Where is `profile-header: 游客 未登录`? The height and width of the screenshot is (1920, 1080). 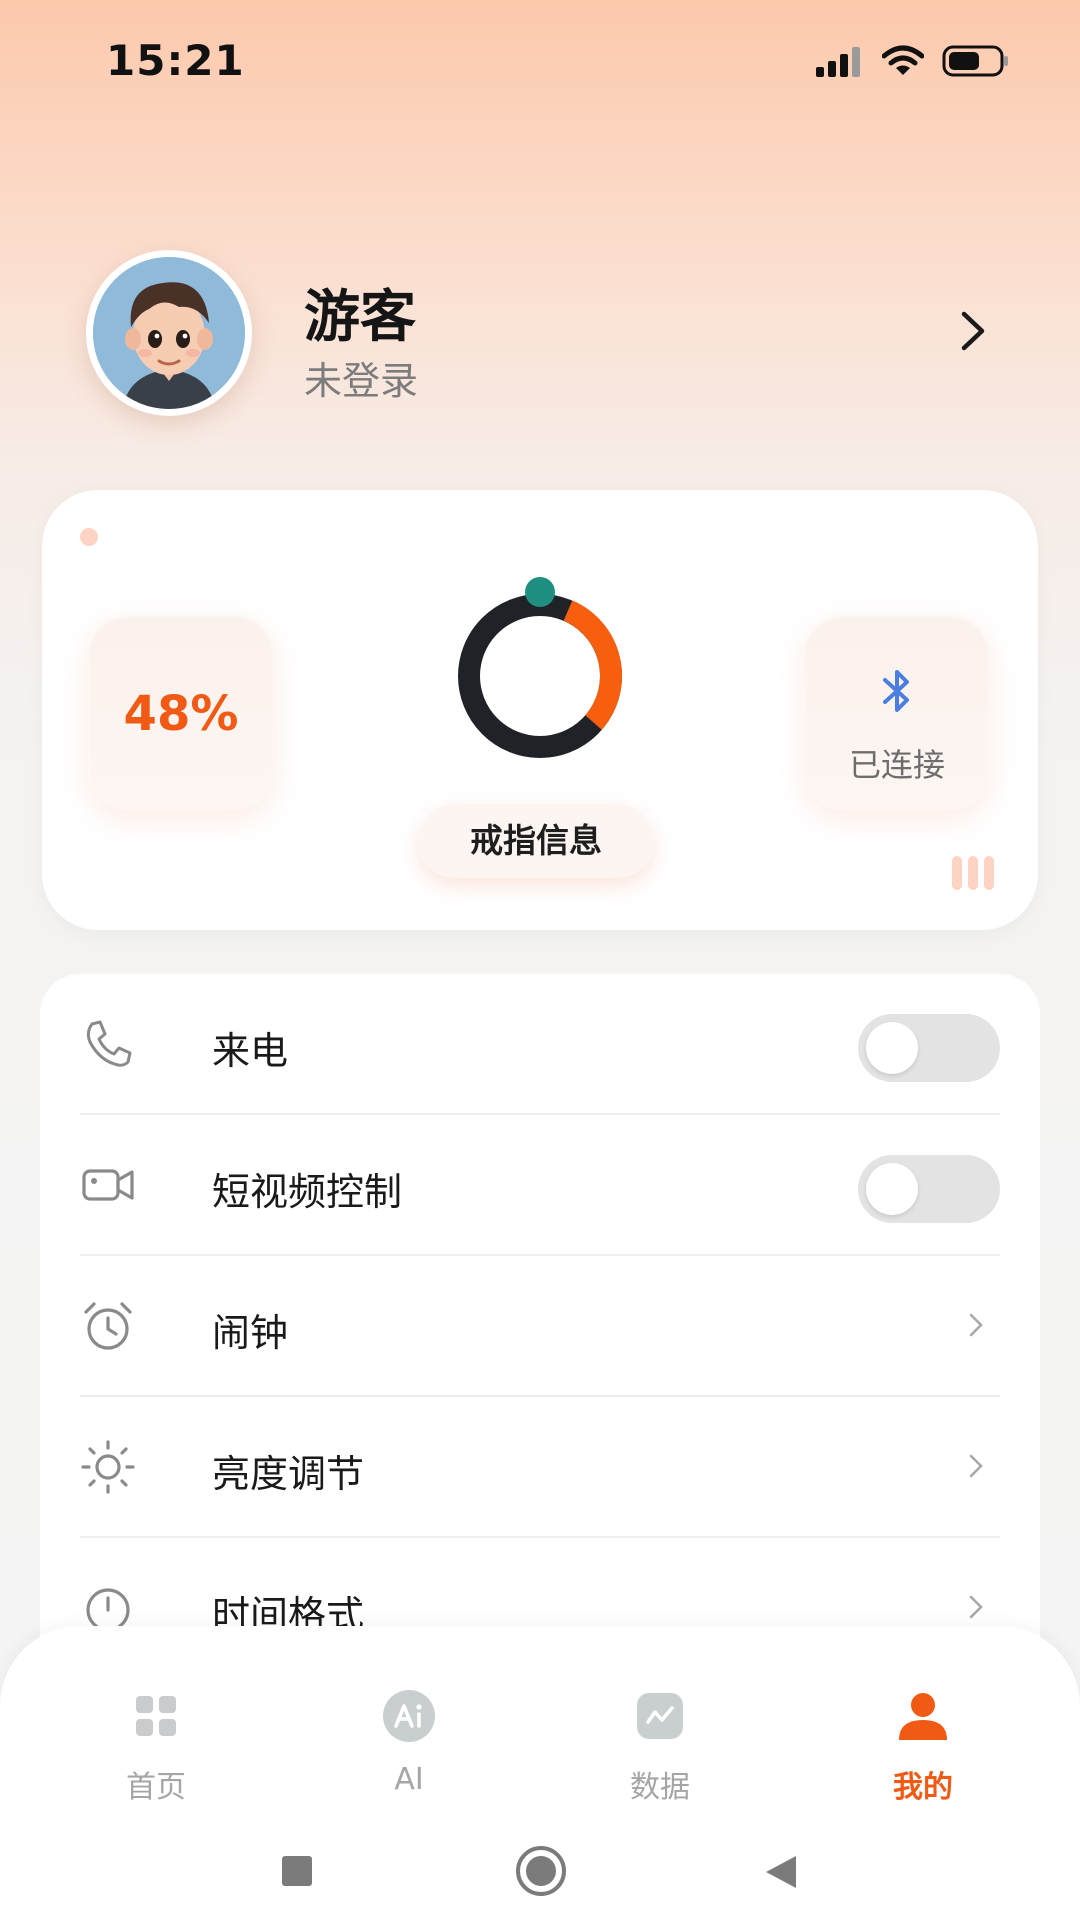 profile-header: 游客 未登录 is located at coordinates (541, 335).